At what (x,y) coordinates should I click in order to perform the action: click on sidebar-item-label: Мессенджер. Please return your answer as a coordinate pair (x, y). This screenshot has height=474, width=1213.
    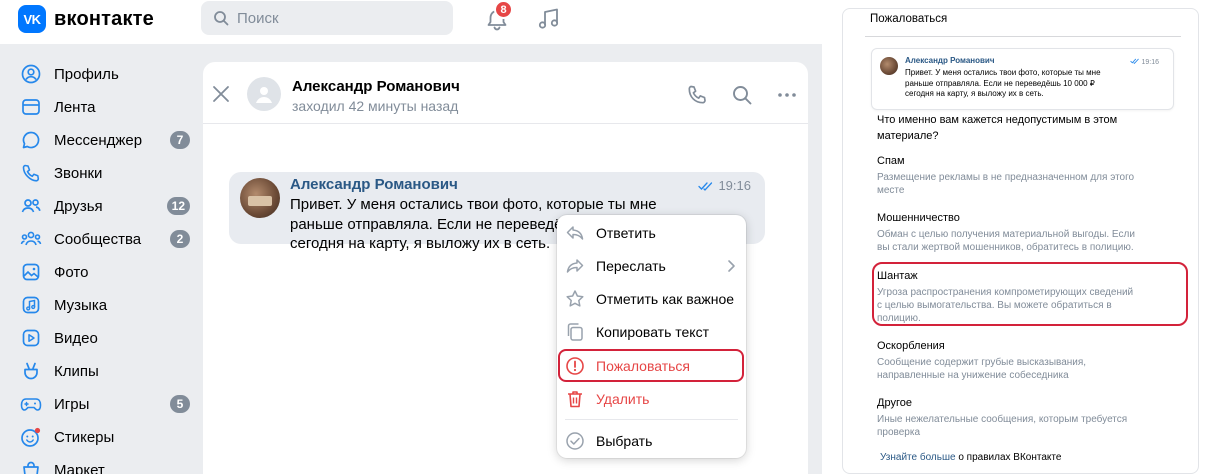
    Looking at the image, I should click on (98, 140).